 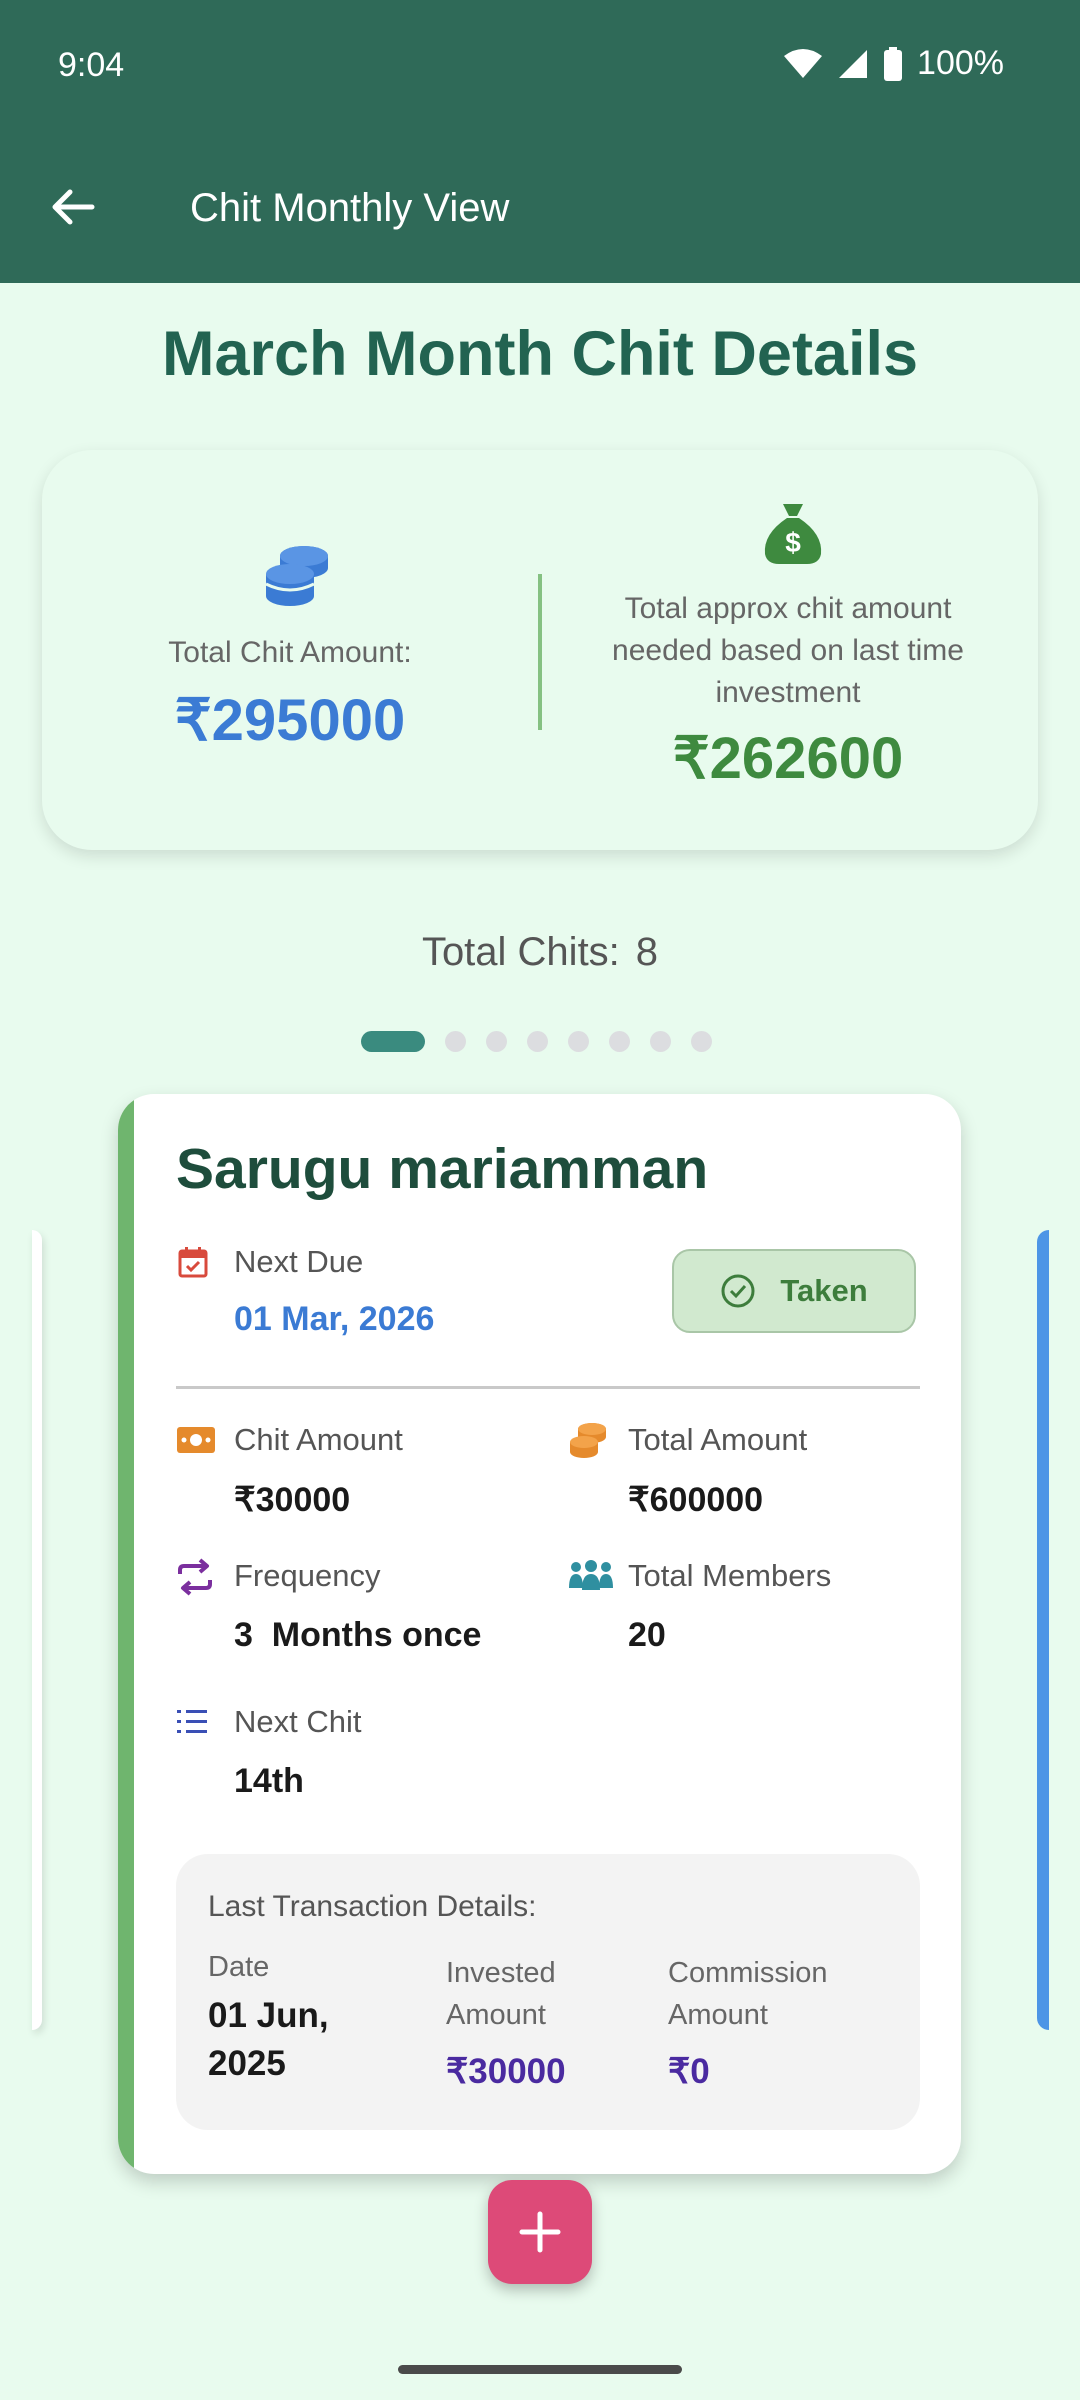 I want to click on txn-commission-label-line1: Commission, so click(x=748, y=1973).